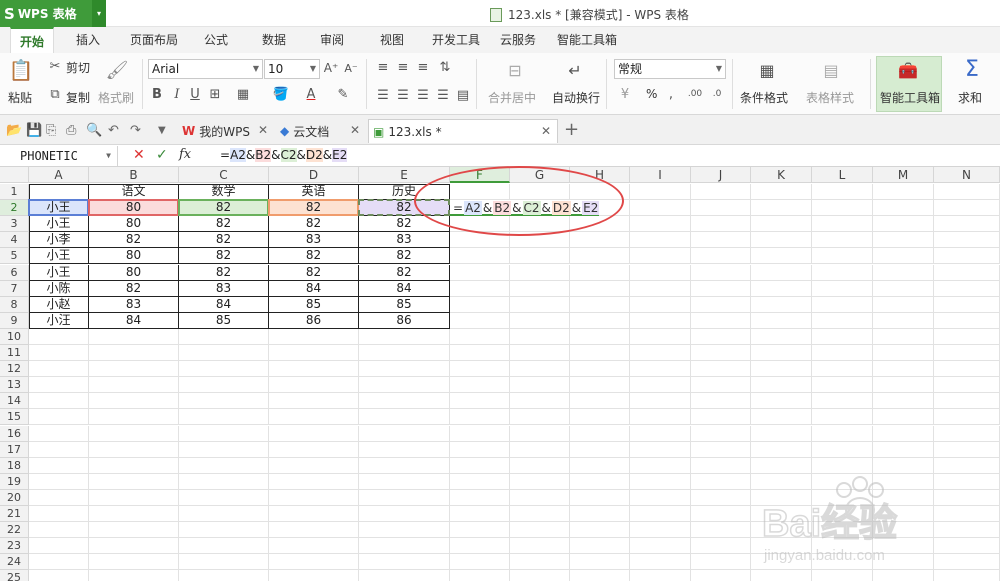 The width and height of the screenshot is (1000, 581). What do you see at coordinates (480, 175) in the screenshot?
I see `column-header-f: F` at bounding box center [480, 175].